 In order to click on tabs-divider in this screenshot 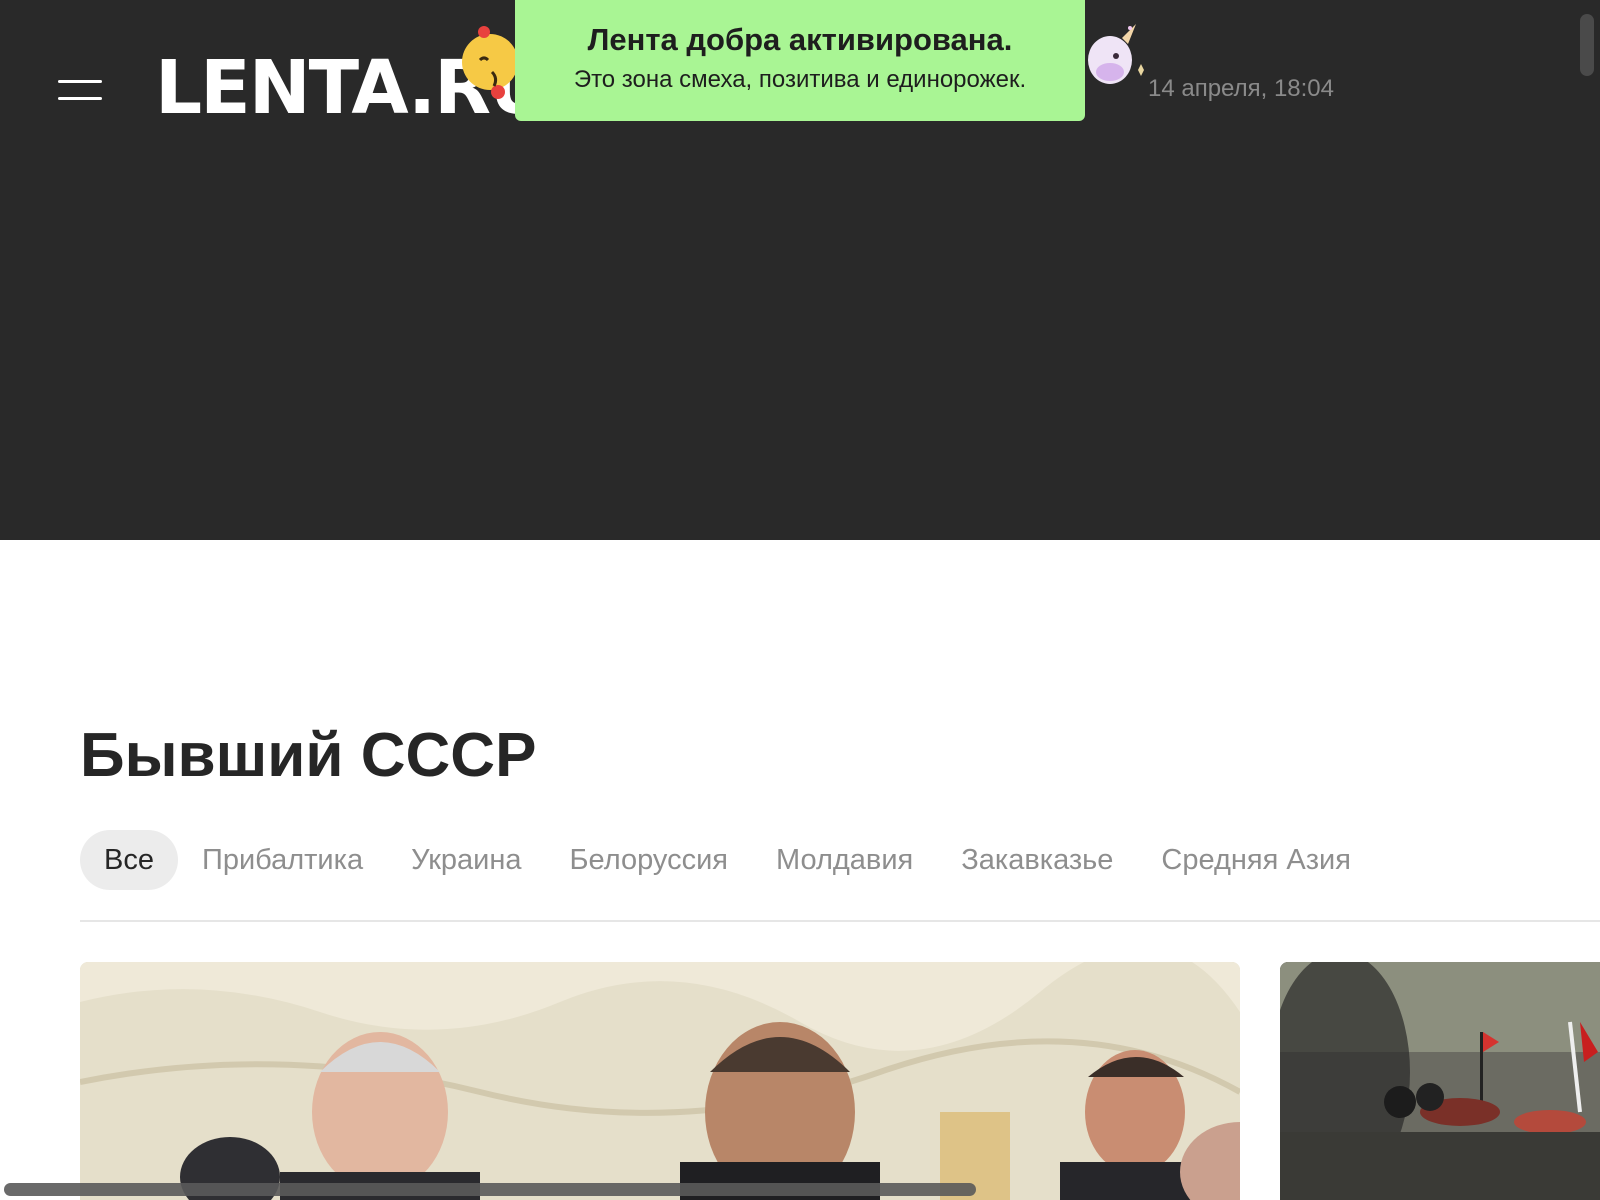, I will do `click(840, 921)`.